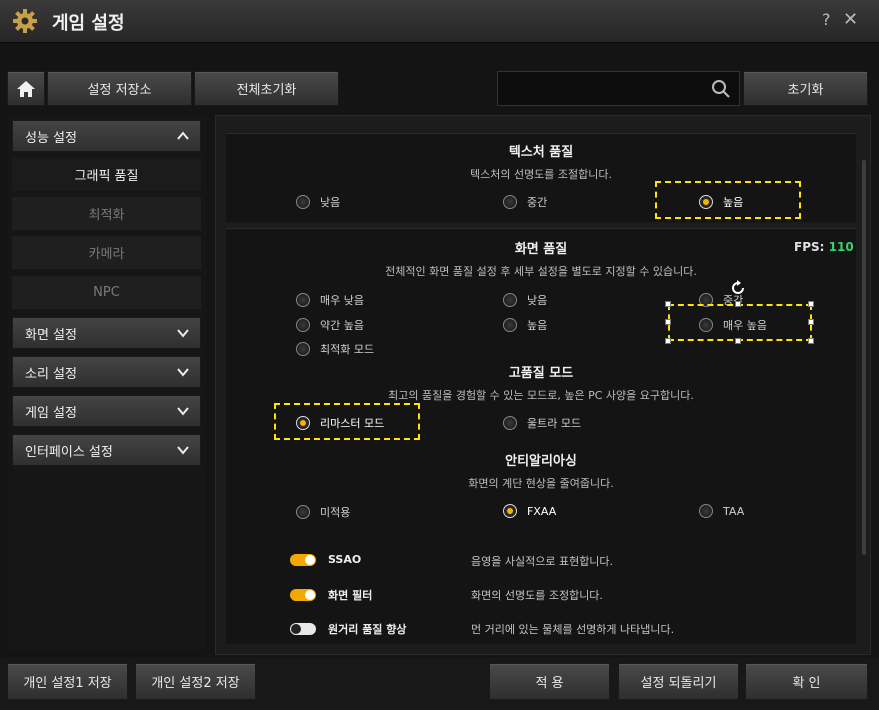  I want to click on radio-screen-high: 높음, so click(525, 325).